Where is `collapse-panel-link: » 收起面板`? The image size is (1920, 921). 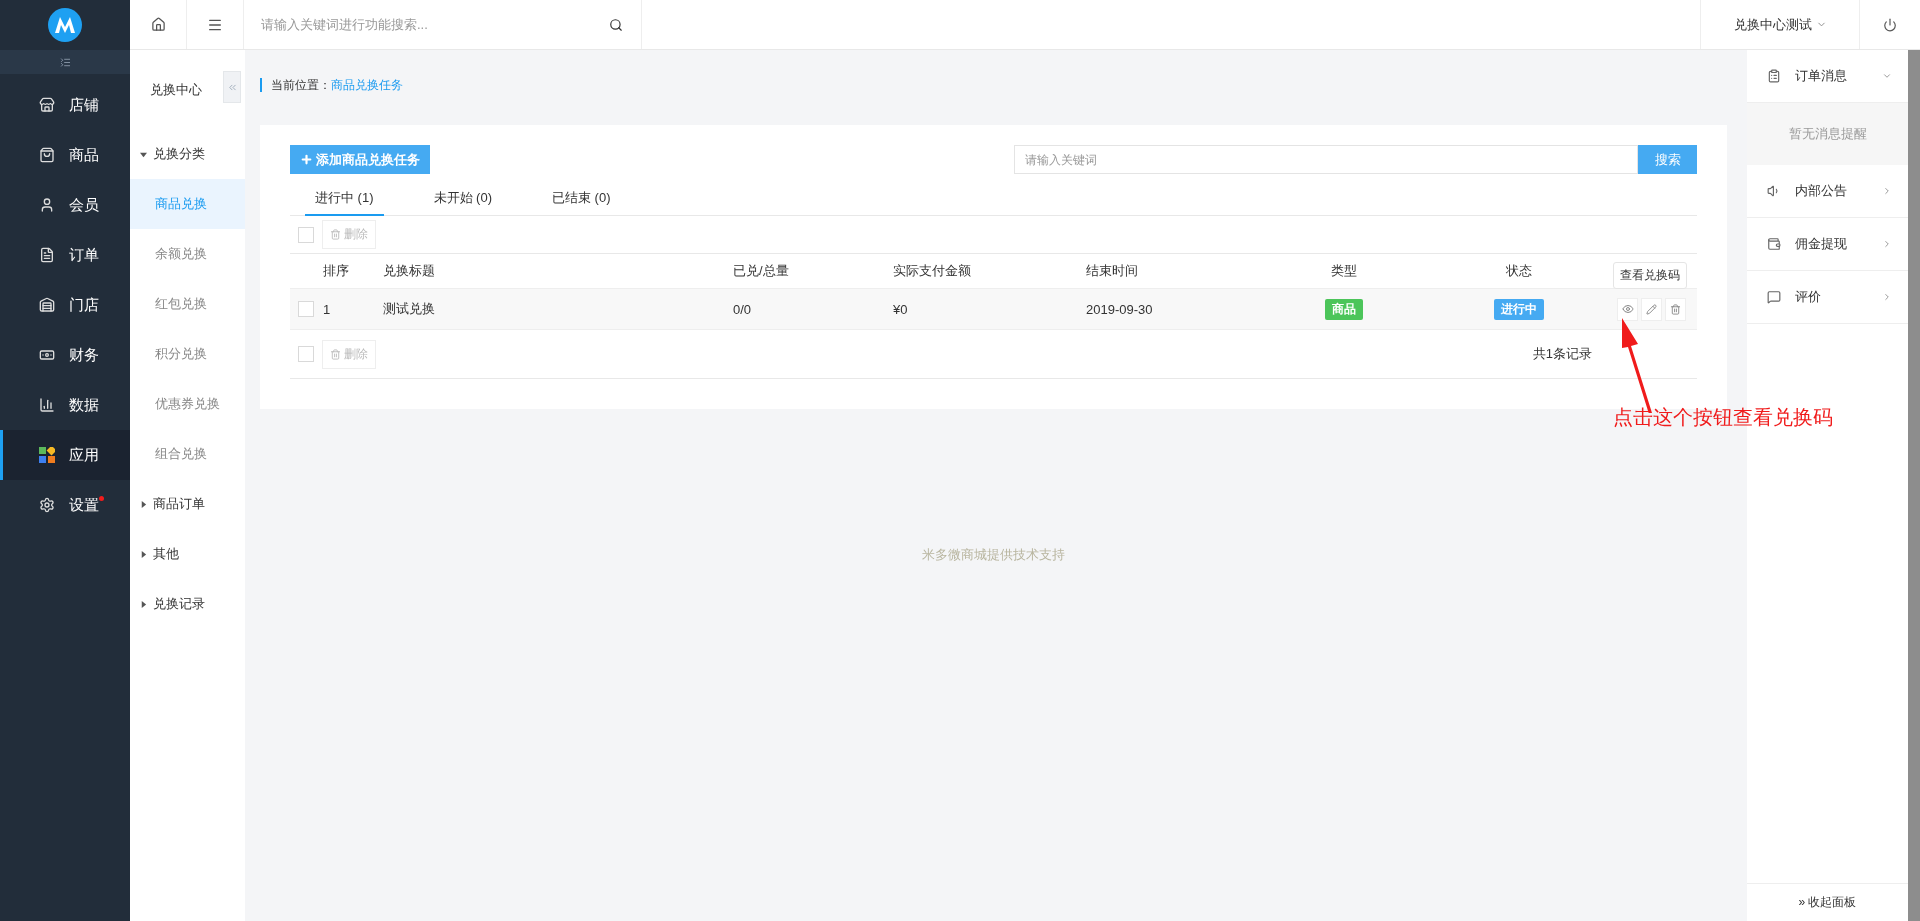 collapse-panel-link: » 收起面板 is located at coordinates (1827, 902).